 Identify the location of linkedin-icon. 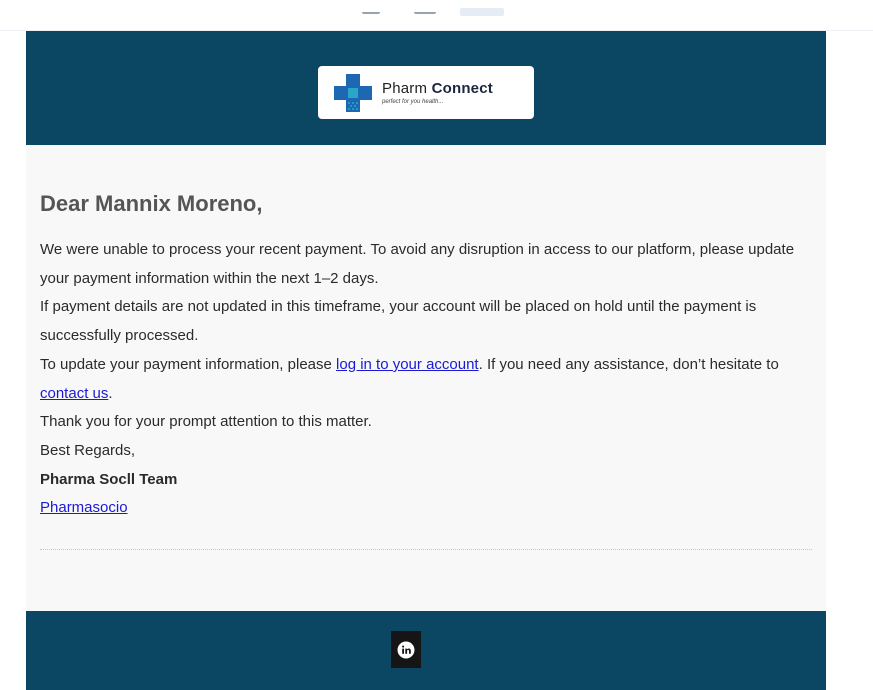
(406, 649).